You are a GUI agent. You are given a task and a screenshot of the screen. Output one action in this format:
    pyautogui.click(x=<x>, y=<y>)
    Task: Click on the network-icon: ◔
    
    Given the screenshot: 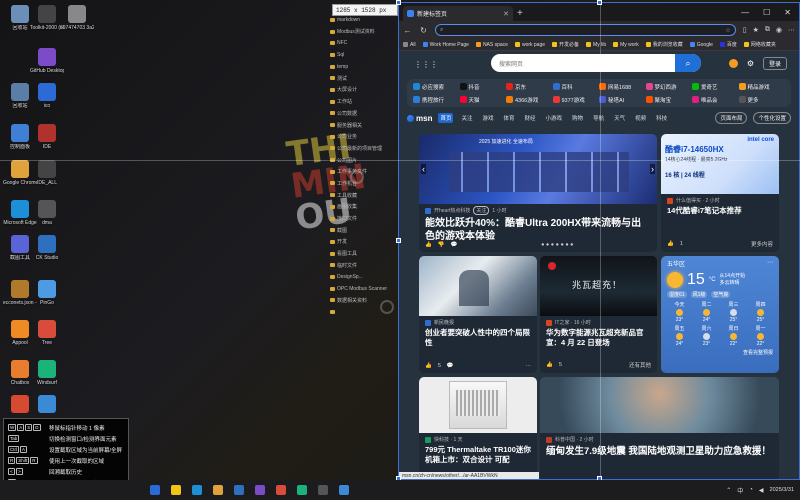 What is the action you would take?
    pyautogui.click(x=751, y=490)
    